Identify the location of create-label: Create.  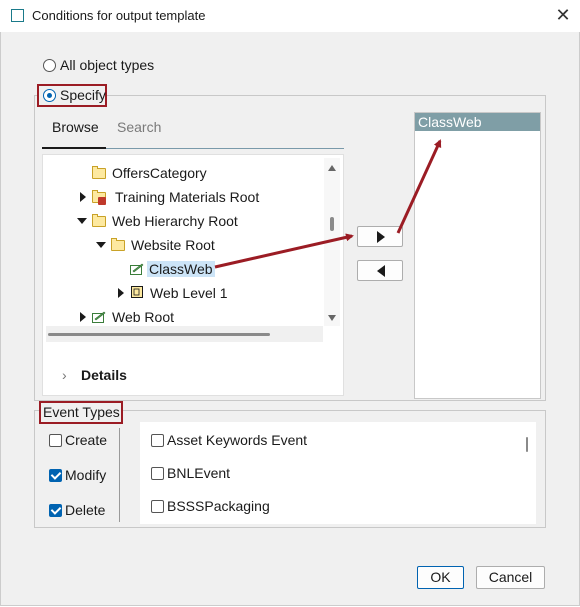
(86, 440).